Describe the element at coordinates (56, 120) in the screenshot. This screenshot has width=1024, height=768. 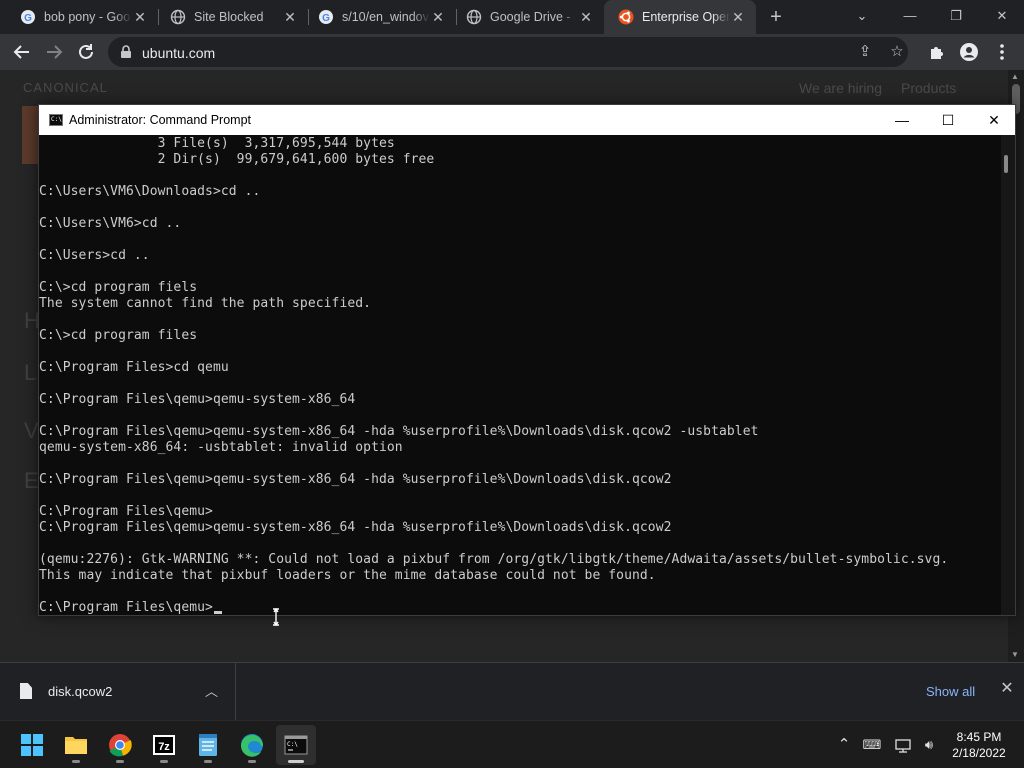
I see `console-icon: C:\` at that location.